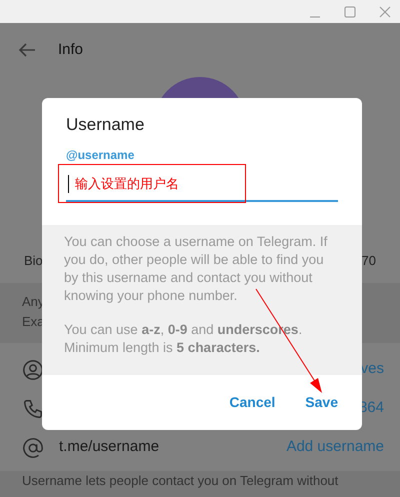 Image resolution: width=400 pixels, height=497 pixels. I want to click on dialog-title: Username, so click(105, 124).